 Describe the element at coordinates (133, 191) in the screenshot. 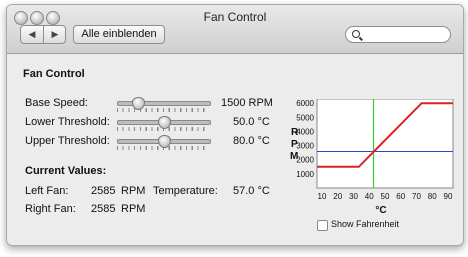

I see `left-fan-unit: RPM` at that location.